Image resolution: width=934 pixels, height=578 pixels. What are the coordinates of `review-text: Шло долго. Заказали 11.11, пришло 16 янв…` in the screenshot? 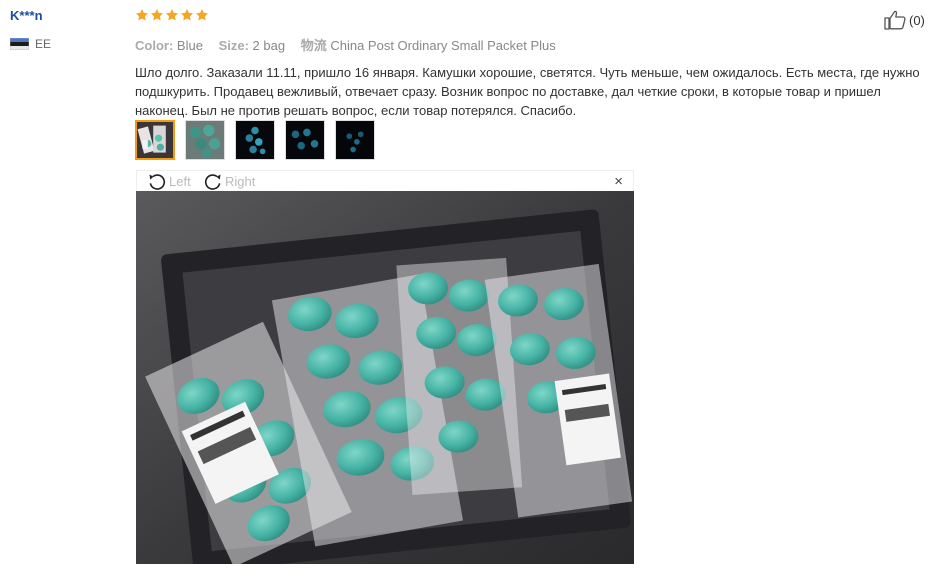 It's located at (527, 91).